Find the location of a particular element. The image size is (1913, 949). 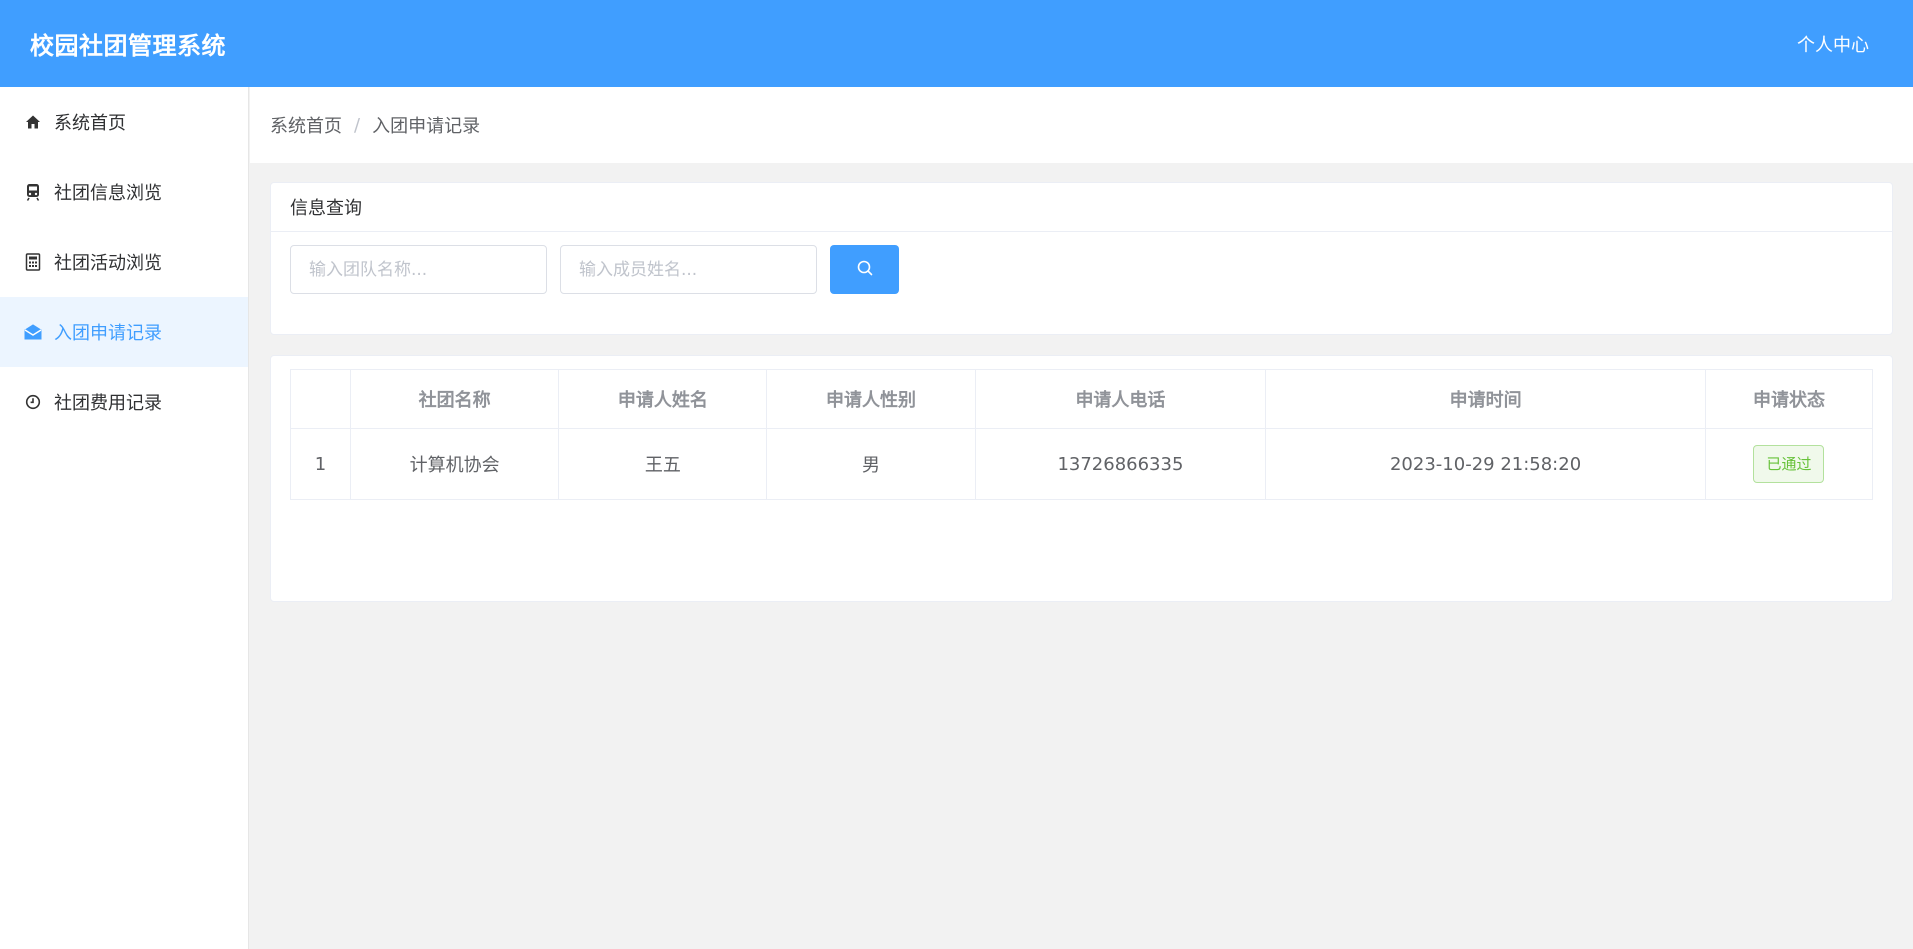

train-icon is located at coordinates (33, 192).